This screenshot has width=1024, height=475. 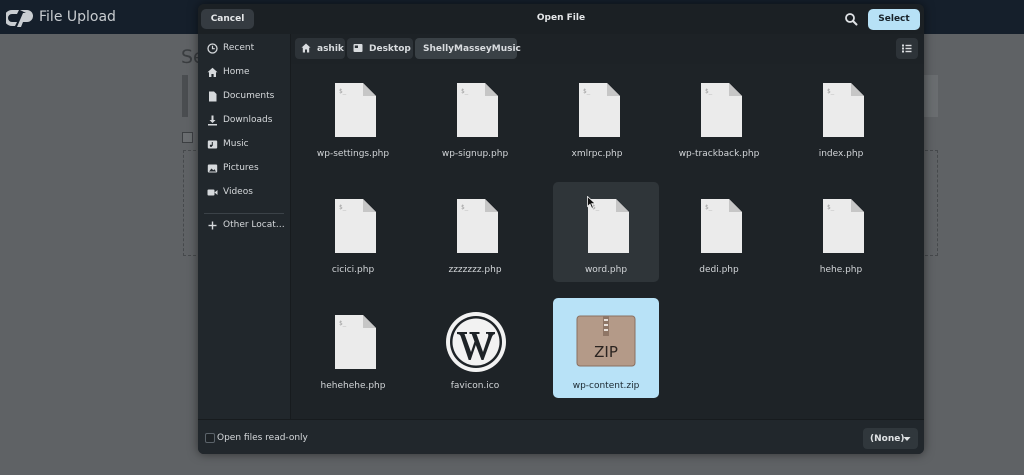 I want to click on file-name: wp-trackback.php, so click(x=719, y=154).